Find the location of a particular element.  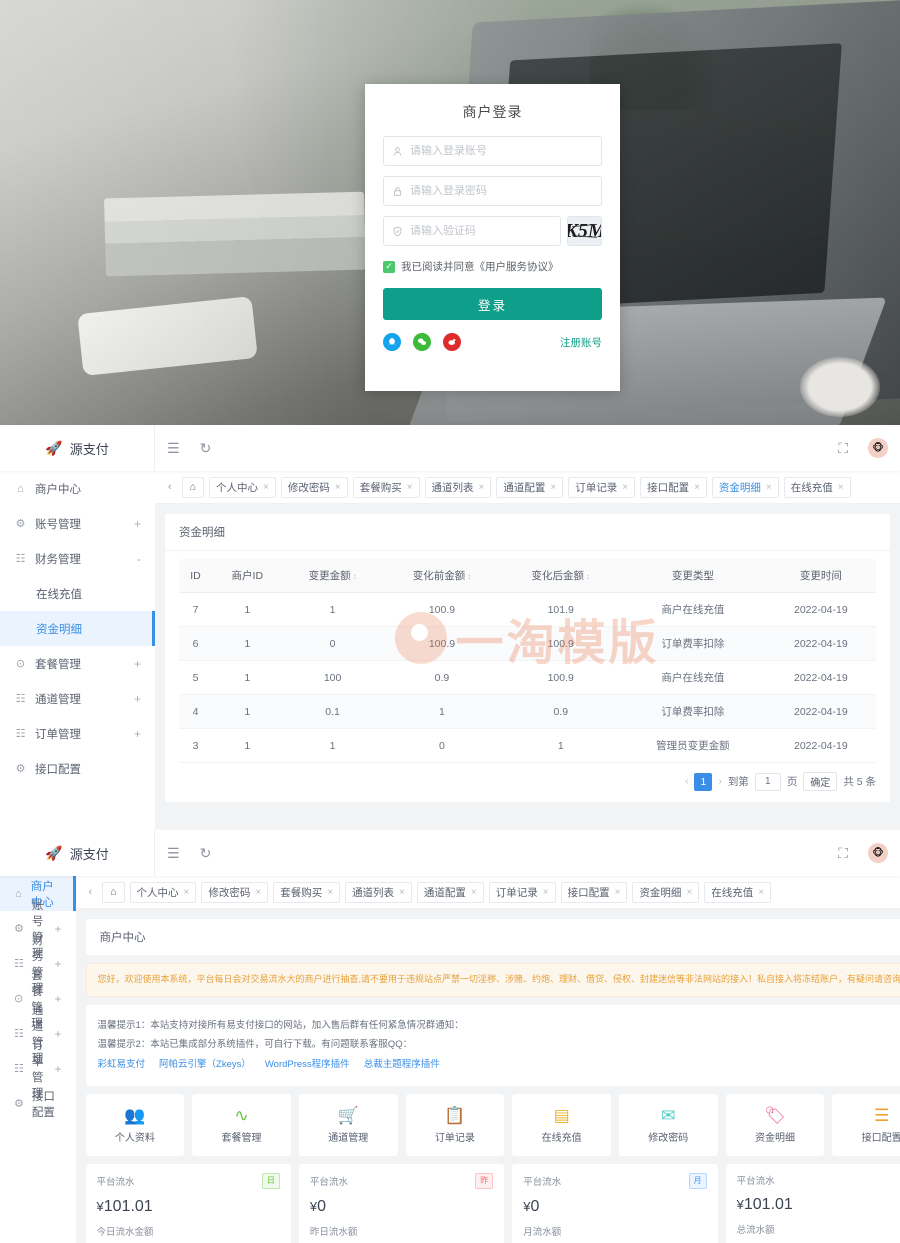

sidebar-item-4: 资金明细 is located at coordinates (77, 628).